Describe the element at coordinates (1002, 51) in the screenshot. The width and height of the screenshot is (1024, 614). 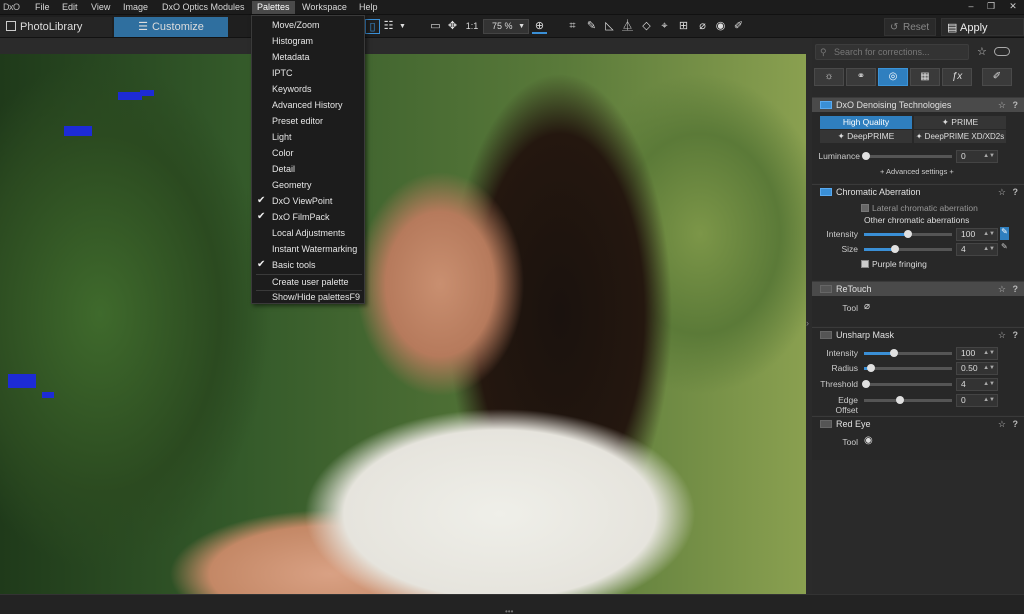
I see `toggle-switch` at that location.